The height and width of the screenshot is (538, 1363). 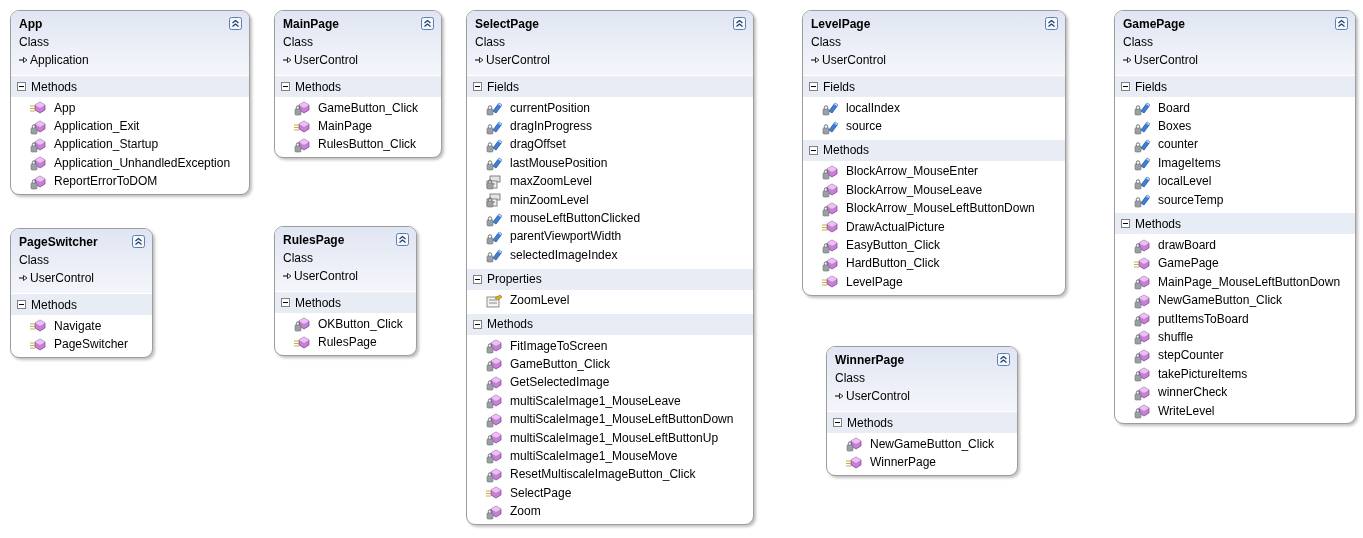 I want to click on member-name: BlockArrow_MouseLeave, so click(x=914, y=190).